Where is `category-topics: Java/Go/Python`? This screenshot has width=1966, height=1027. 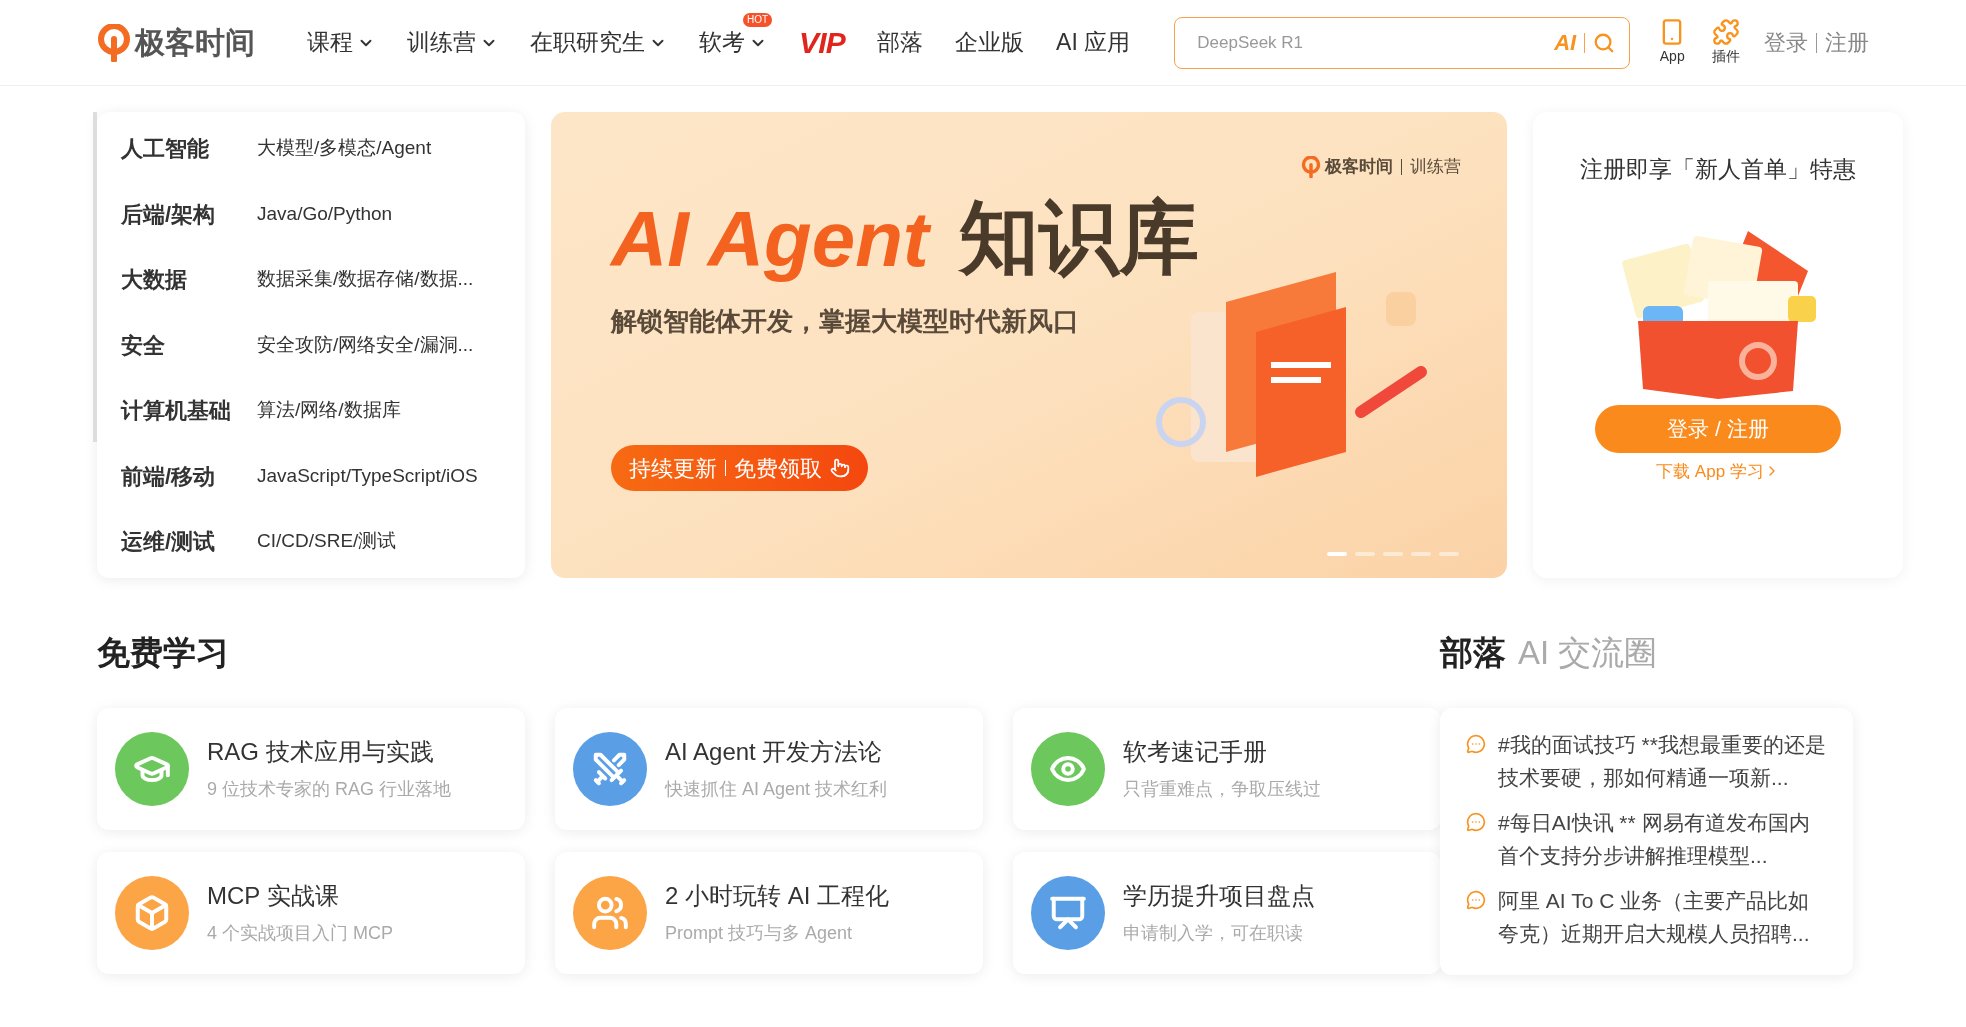
category-topics: Java/Go/Python is located at coordinates (325, 214).